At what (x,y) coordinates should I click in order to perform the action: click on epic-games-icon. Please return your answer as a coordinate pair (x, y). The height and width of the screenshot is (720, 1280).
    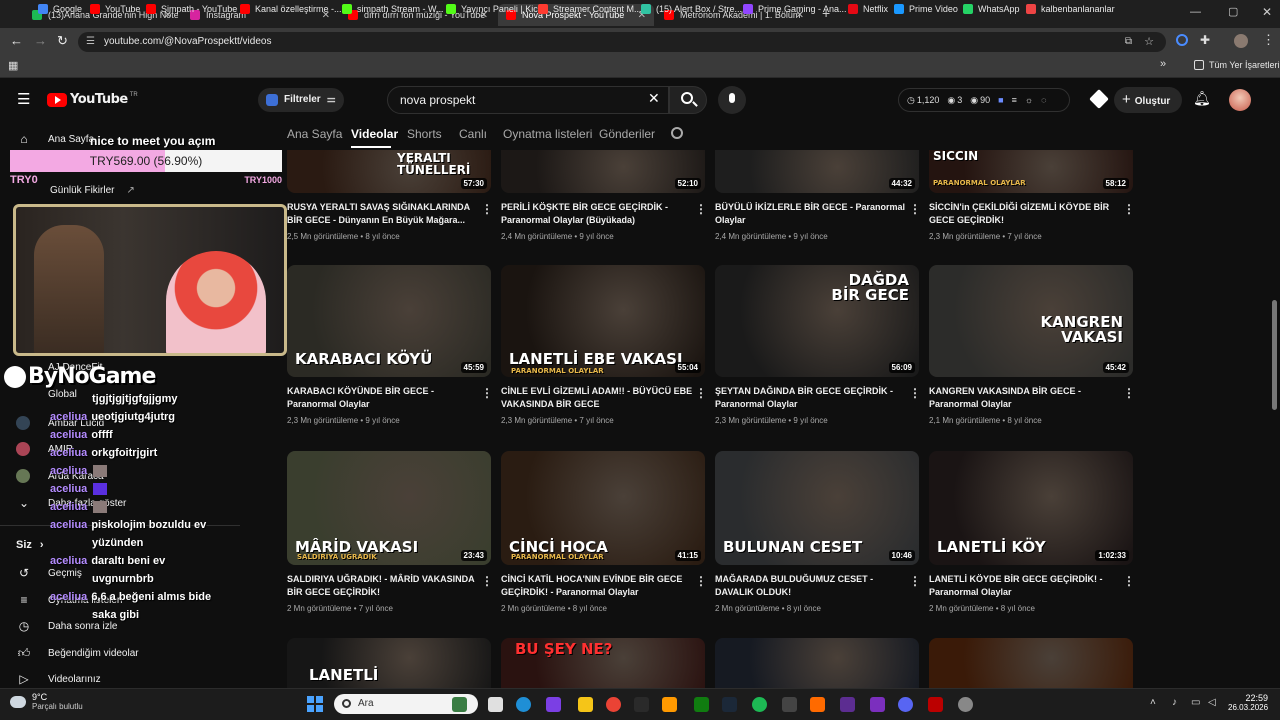
    Looking at the image, I should click on (641, 704).